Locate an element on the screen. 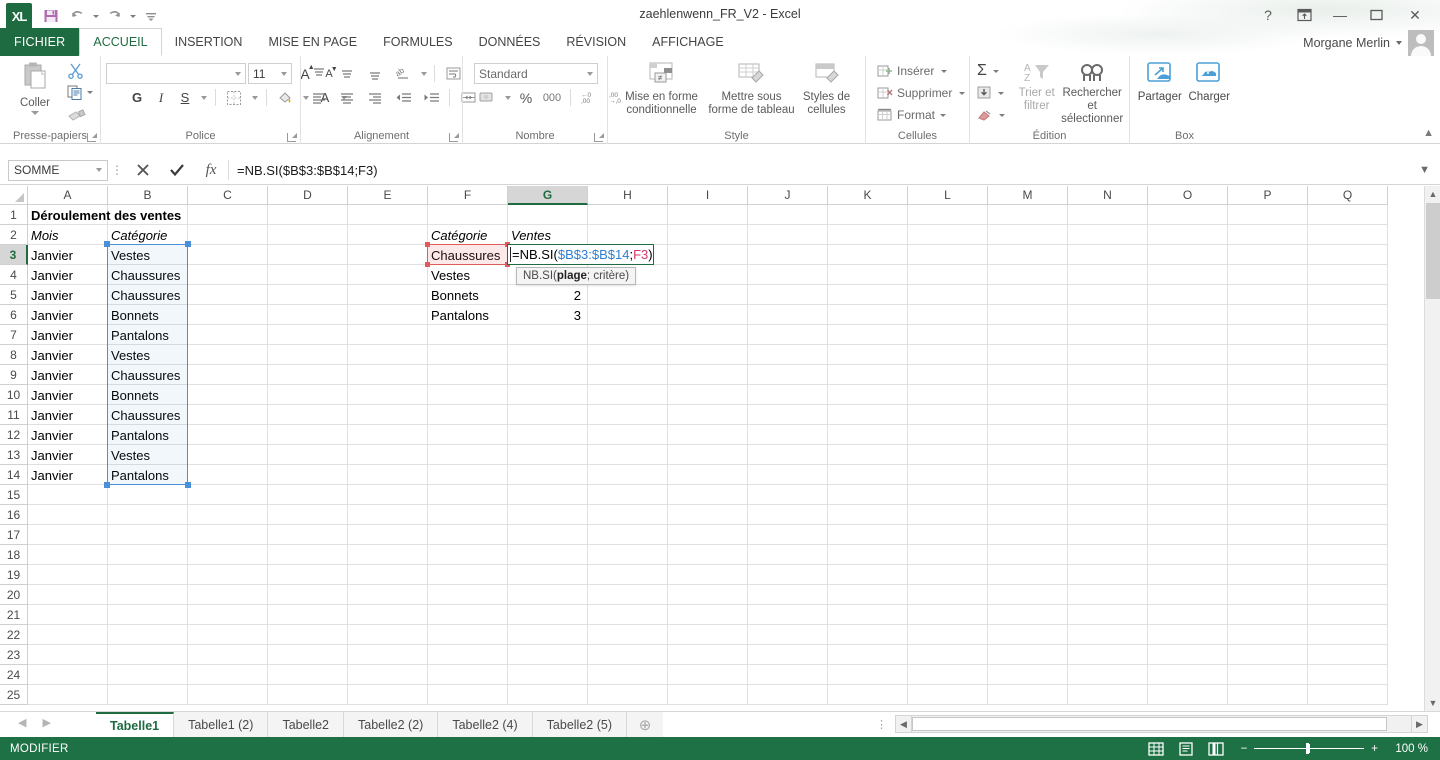  row-header-21: 21 is located at coordinates (14, 615).